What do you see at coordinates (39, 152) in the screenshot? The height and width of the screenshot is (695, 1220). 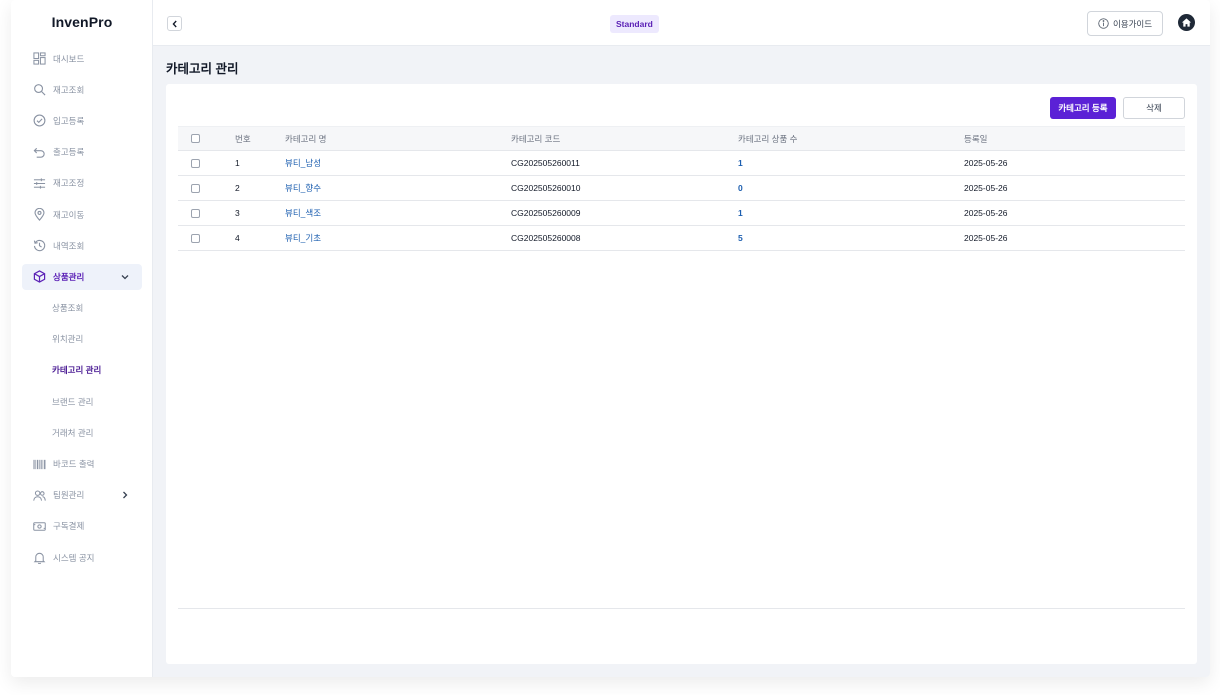 I see `undo-icon` at bounding box center [39, 152].